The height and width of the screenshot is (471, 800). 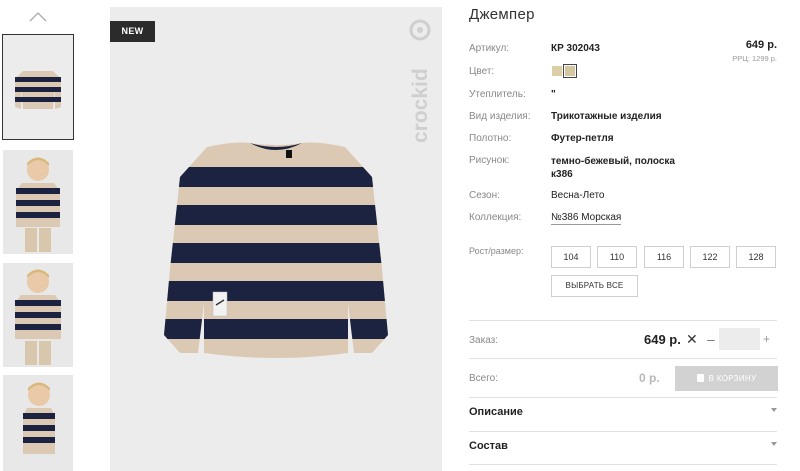 What do you see at coordinates (761, 45) in the screenshot?
I see `product-price: 649 р.` at bounding box center [761, 45].